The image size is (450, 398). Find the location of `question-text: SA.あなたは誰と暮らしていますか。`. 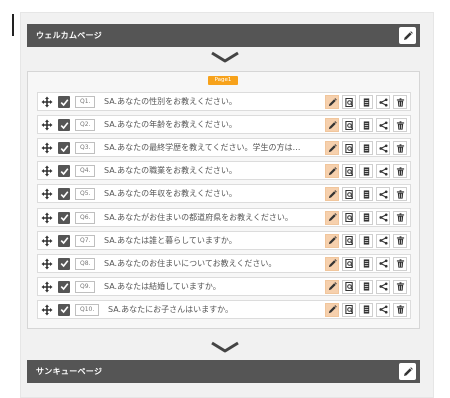

question-text: SA.あなたは誰と暮らしていますか。 is located at coordinates (209, 240).